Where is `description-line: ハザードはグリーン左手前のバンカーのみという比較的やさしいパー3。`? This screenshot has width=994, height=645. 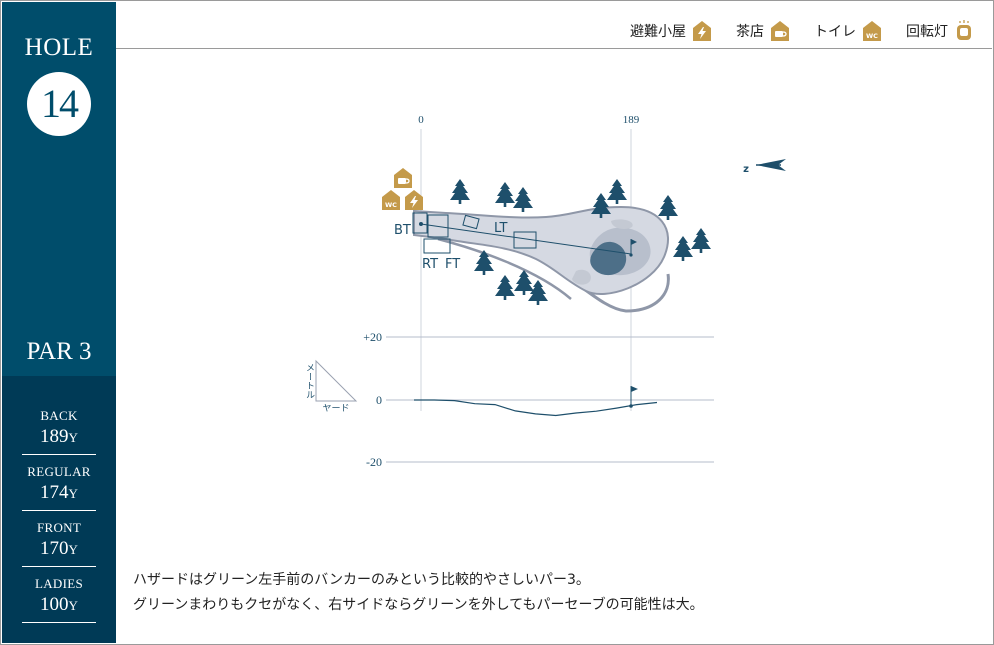 description-line: ハザードはグリーン左手前のバンカーのみという比較的やさしいパー3。 is located at coordinates (361, 580).